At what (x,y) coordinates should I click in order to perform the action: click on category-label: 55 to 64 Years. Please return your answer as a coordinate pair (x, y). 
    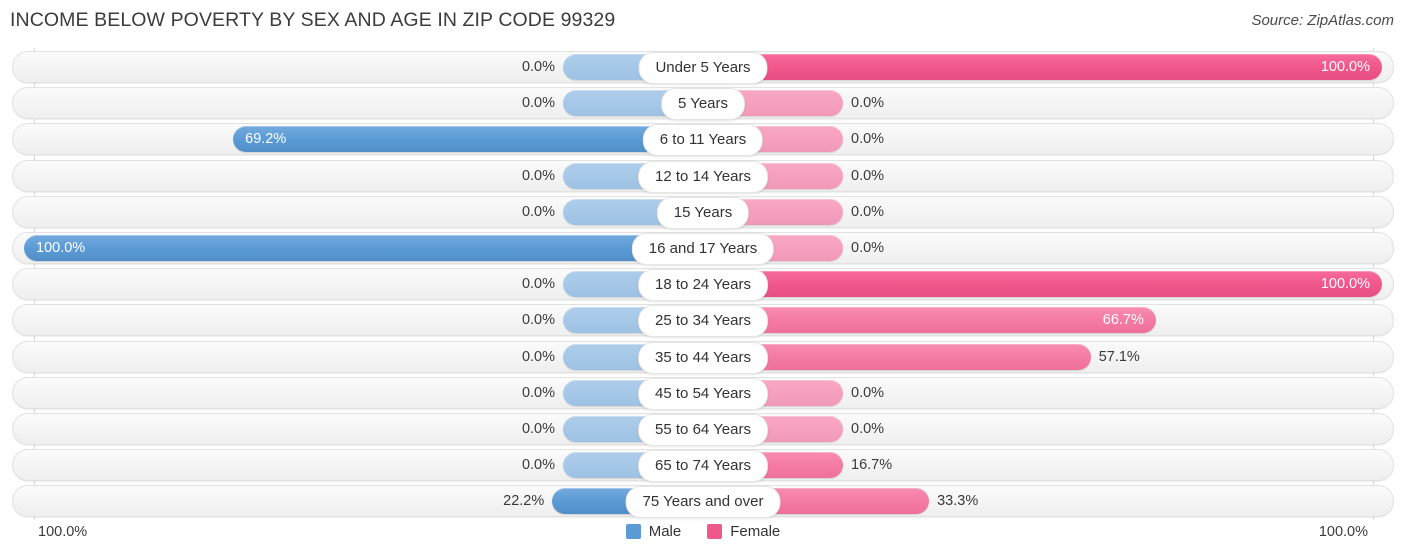
    Looking at the image, I should click on (703, 430).